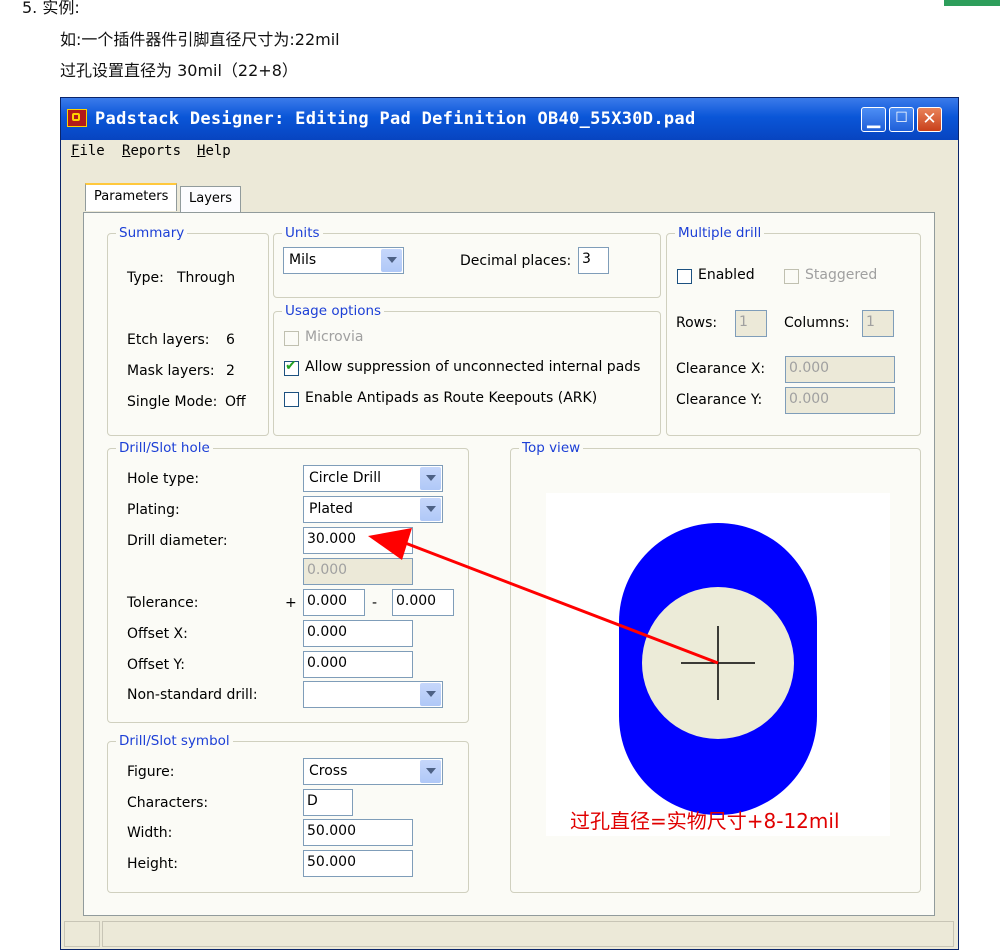 The image size is (1000, 950). Describe the element at coordinates (559, 602) in the screenshot. I see `arrow-line` at that location.